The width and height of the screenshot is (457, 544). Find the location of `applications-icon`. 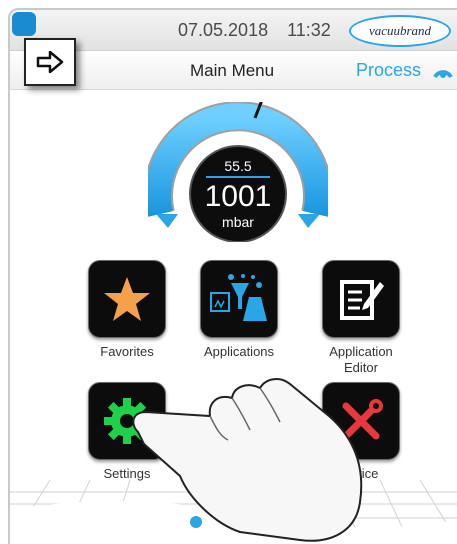

applications-icon is located at coordinates (238, 297).